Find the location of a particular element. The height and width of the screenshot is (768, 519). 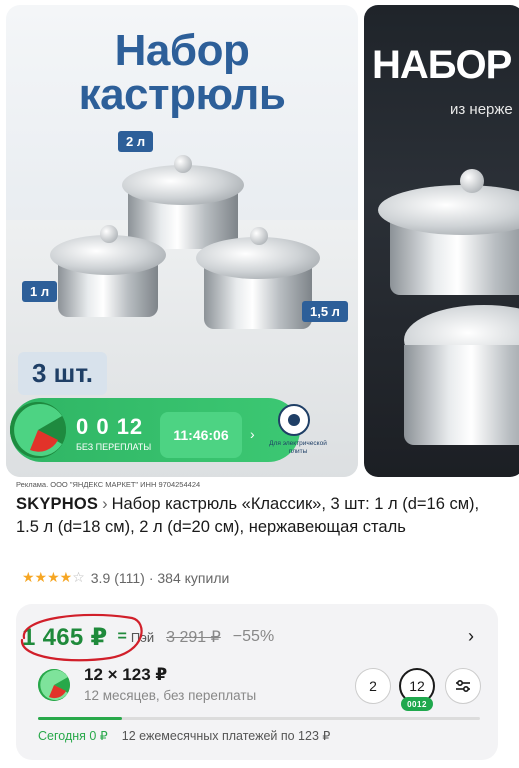

bought-count: · 384 купили is located at coordinates (189, 577).